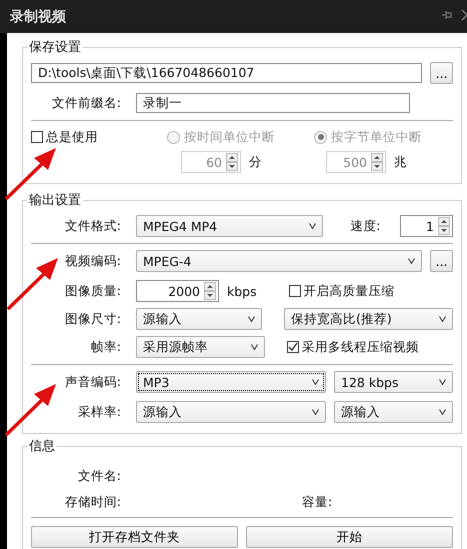 The width and height of the screenshot is (467, 549). Describe the element at coordinates (42, 446) in the screenshot. I see `group-title: 信息` at that location.